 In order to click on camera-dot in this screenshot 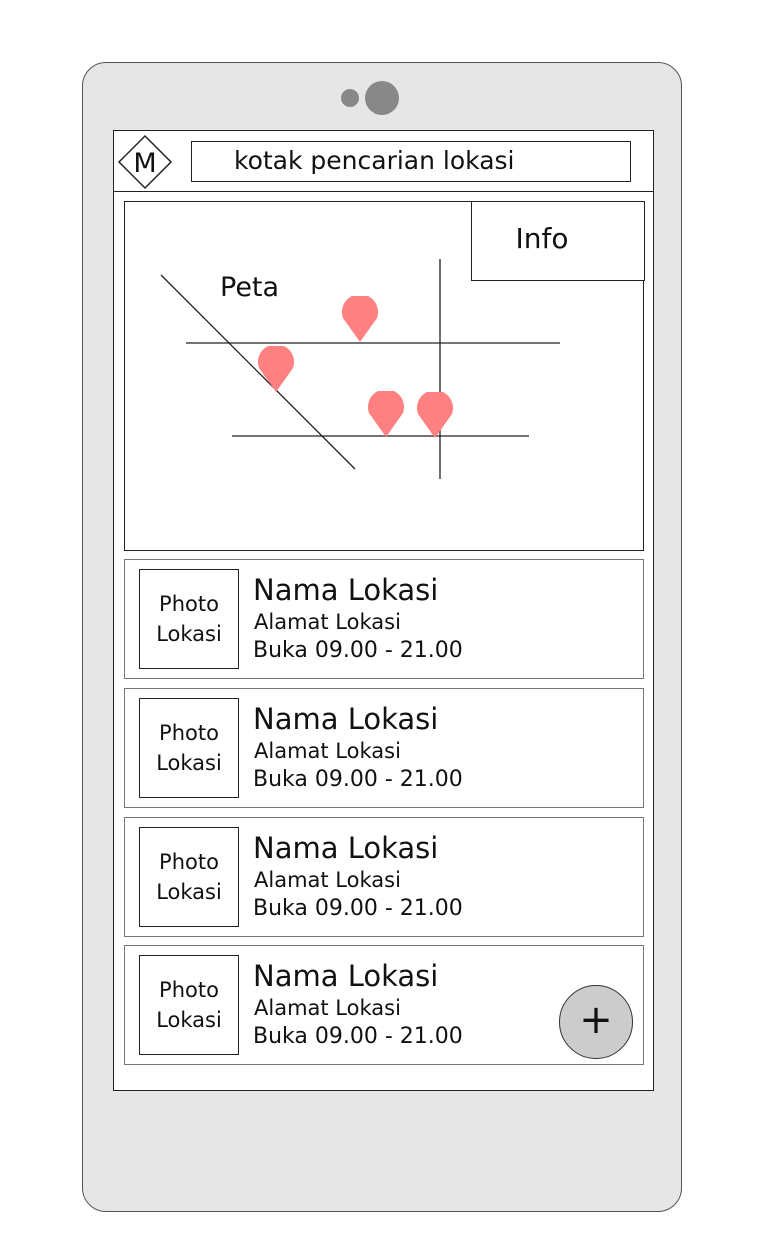, I will do `click(382, 98)`.